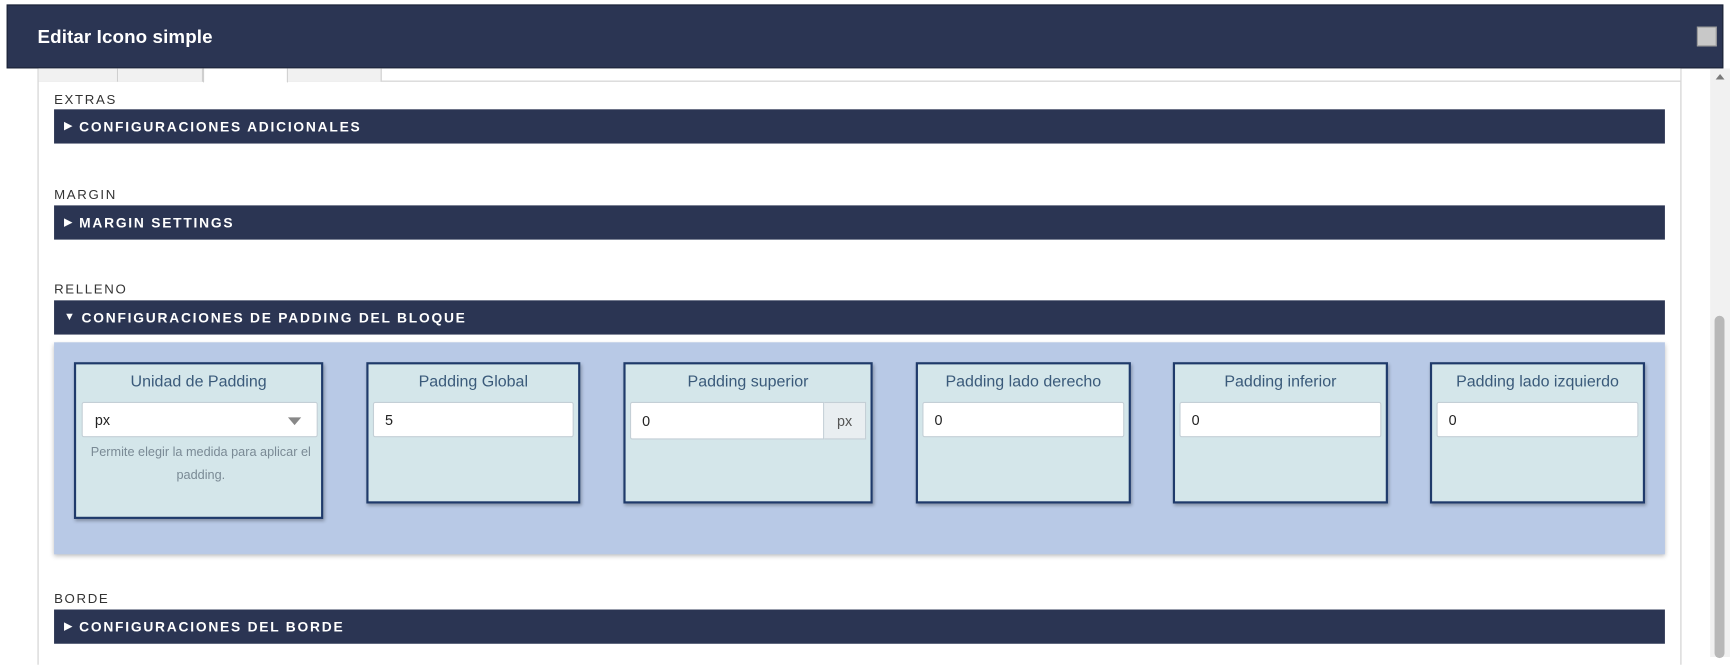  Describe the element at coordinates (845, 420) in the screenshot. I see `padding-top-unit-addon: px` at that location.